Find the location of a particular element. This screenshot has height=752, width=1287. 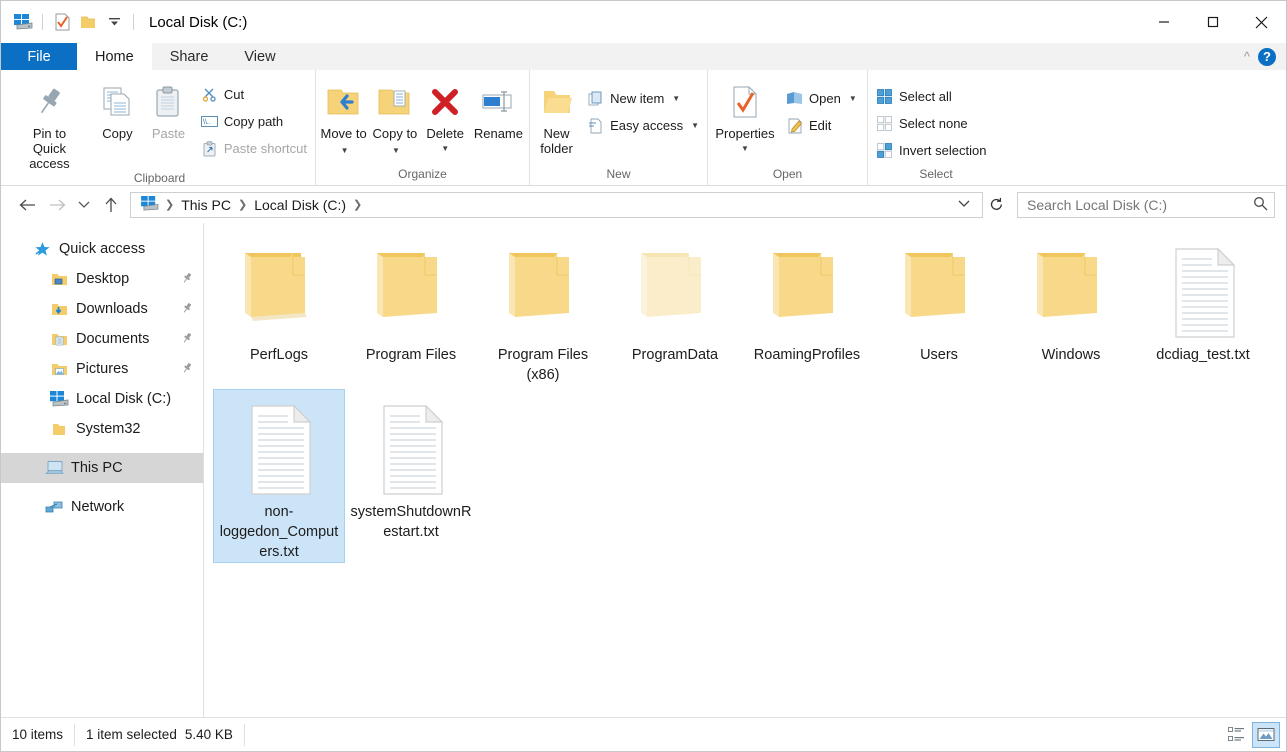

breadcrumb: ❯ This PC ❯ Local Disk (C:) ❯ is located at coordinates (556, 204).